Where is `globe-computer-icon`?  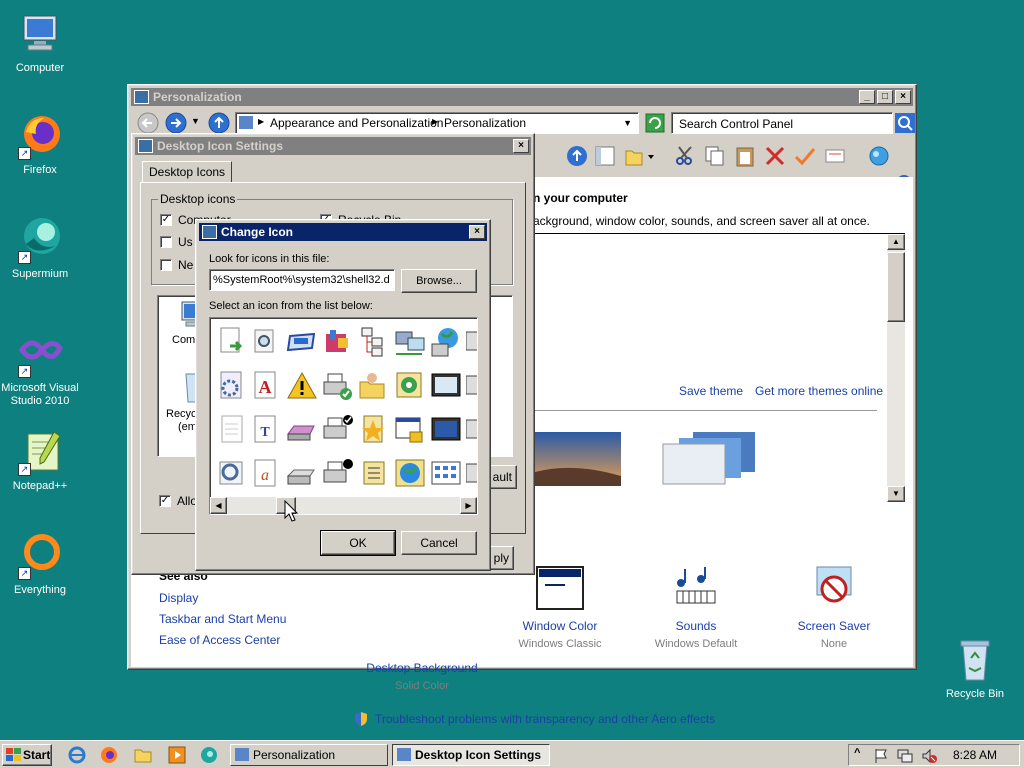 globe-computer-icon is located at coordinates (446, 342).